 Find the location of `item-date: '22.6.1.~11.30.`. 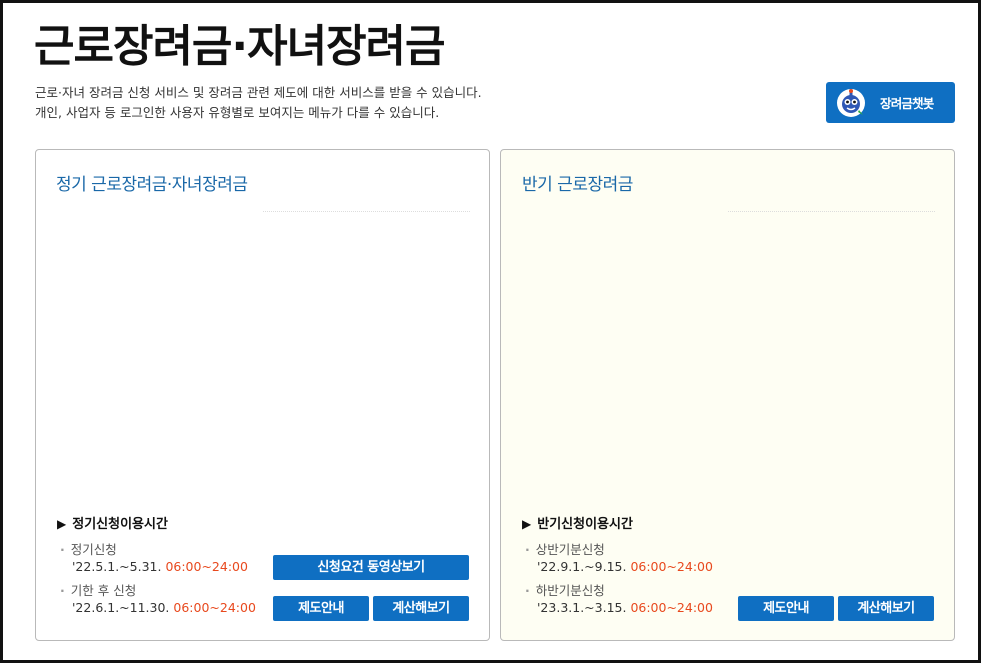

item-date: '22.6.1.~11.30. is located at coordinates (121, 607).